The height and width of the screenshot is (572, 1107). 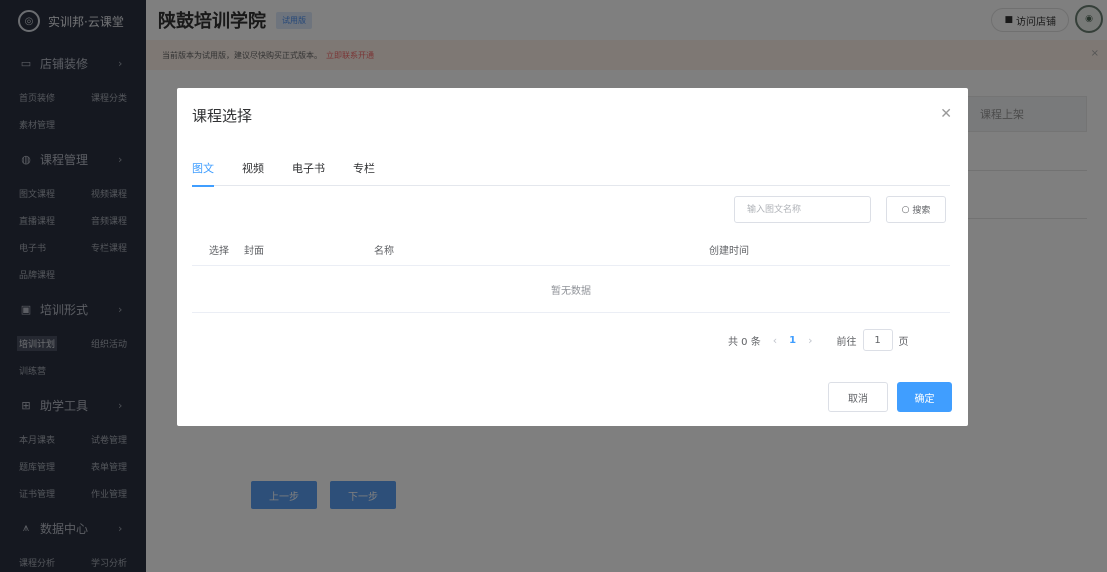 I want to click on search-button-label: 搜索, so click(x=921, y=211).